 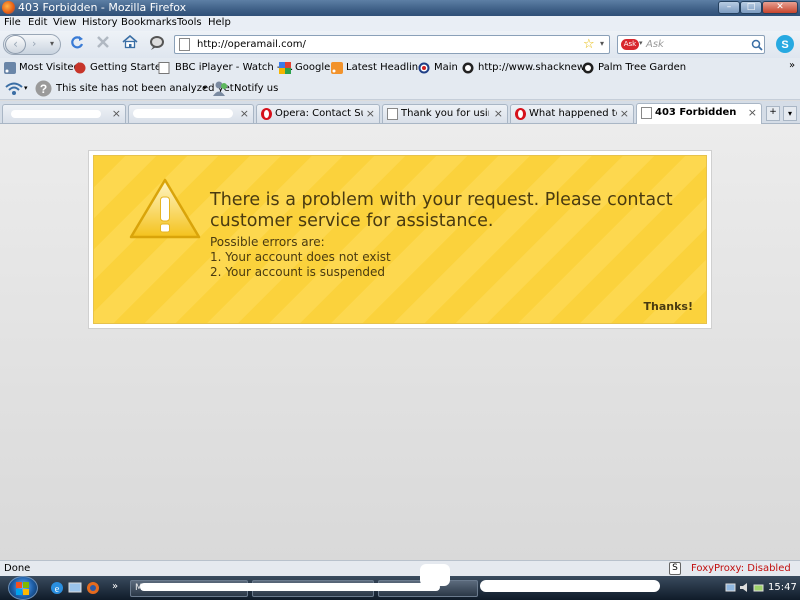 What do you see at coordinates (588, 68) in the screenshot?
I see `palm-icon` at bounding box center [588, 68].